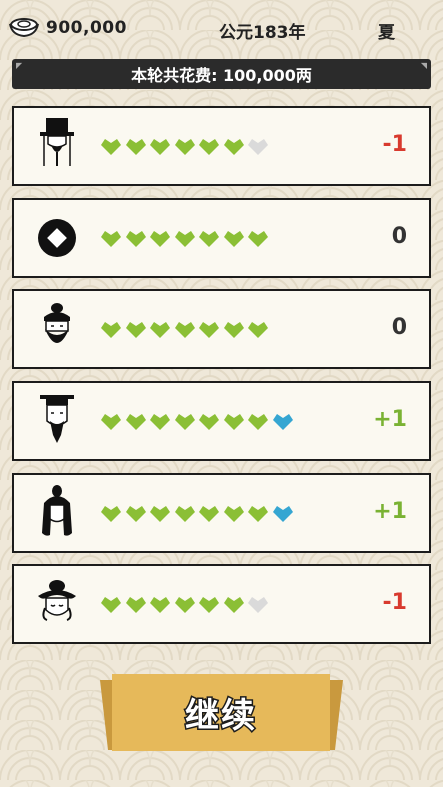 The width and height of the screenshot is (443, 787). I want to click on round-cost-text: 本轮共花费: 100,000两, so click(221, 75).